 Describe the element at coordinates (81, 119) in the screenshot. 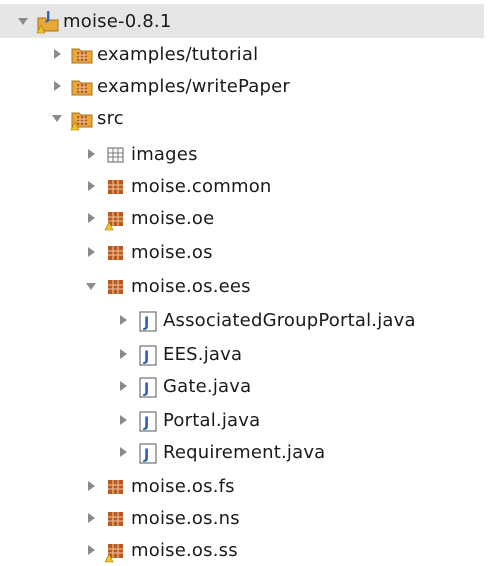

I see `source-folder-warning-icon` at that location.